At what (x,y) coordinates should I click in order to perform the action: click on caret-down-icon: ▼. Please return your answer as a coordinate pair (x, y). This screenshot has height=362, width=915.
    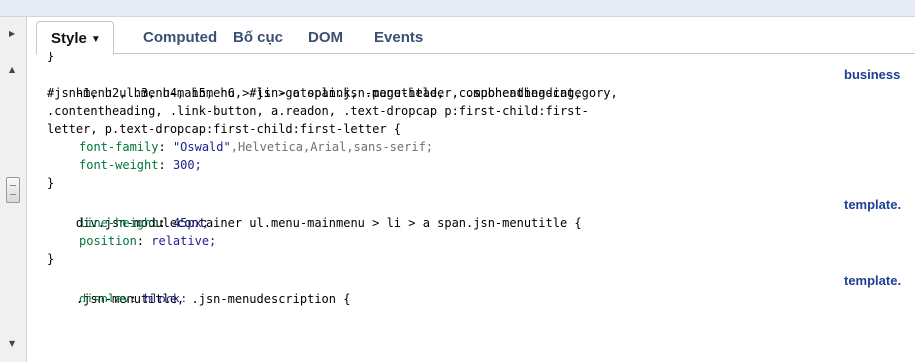
    Looking at the image, I should click on (96, 39).